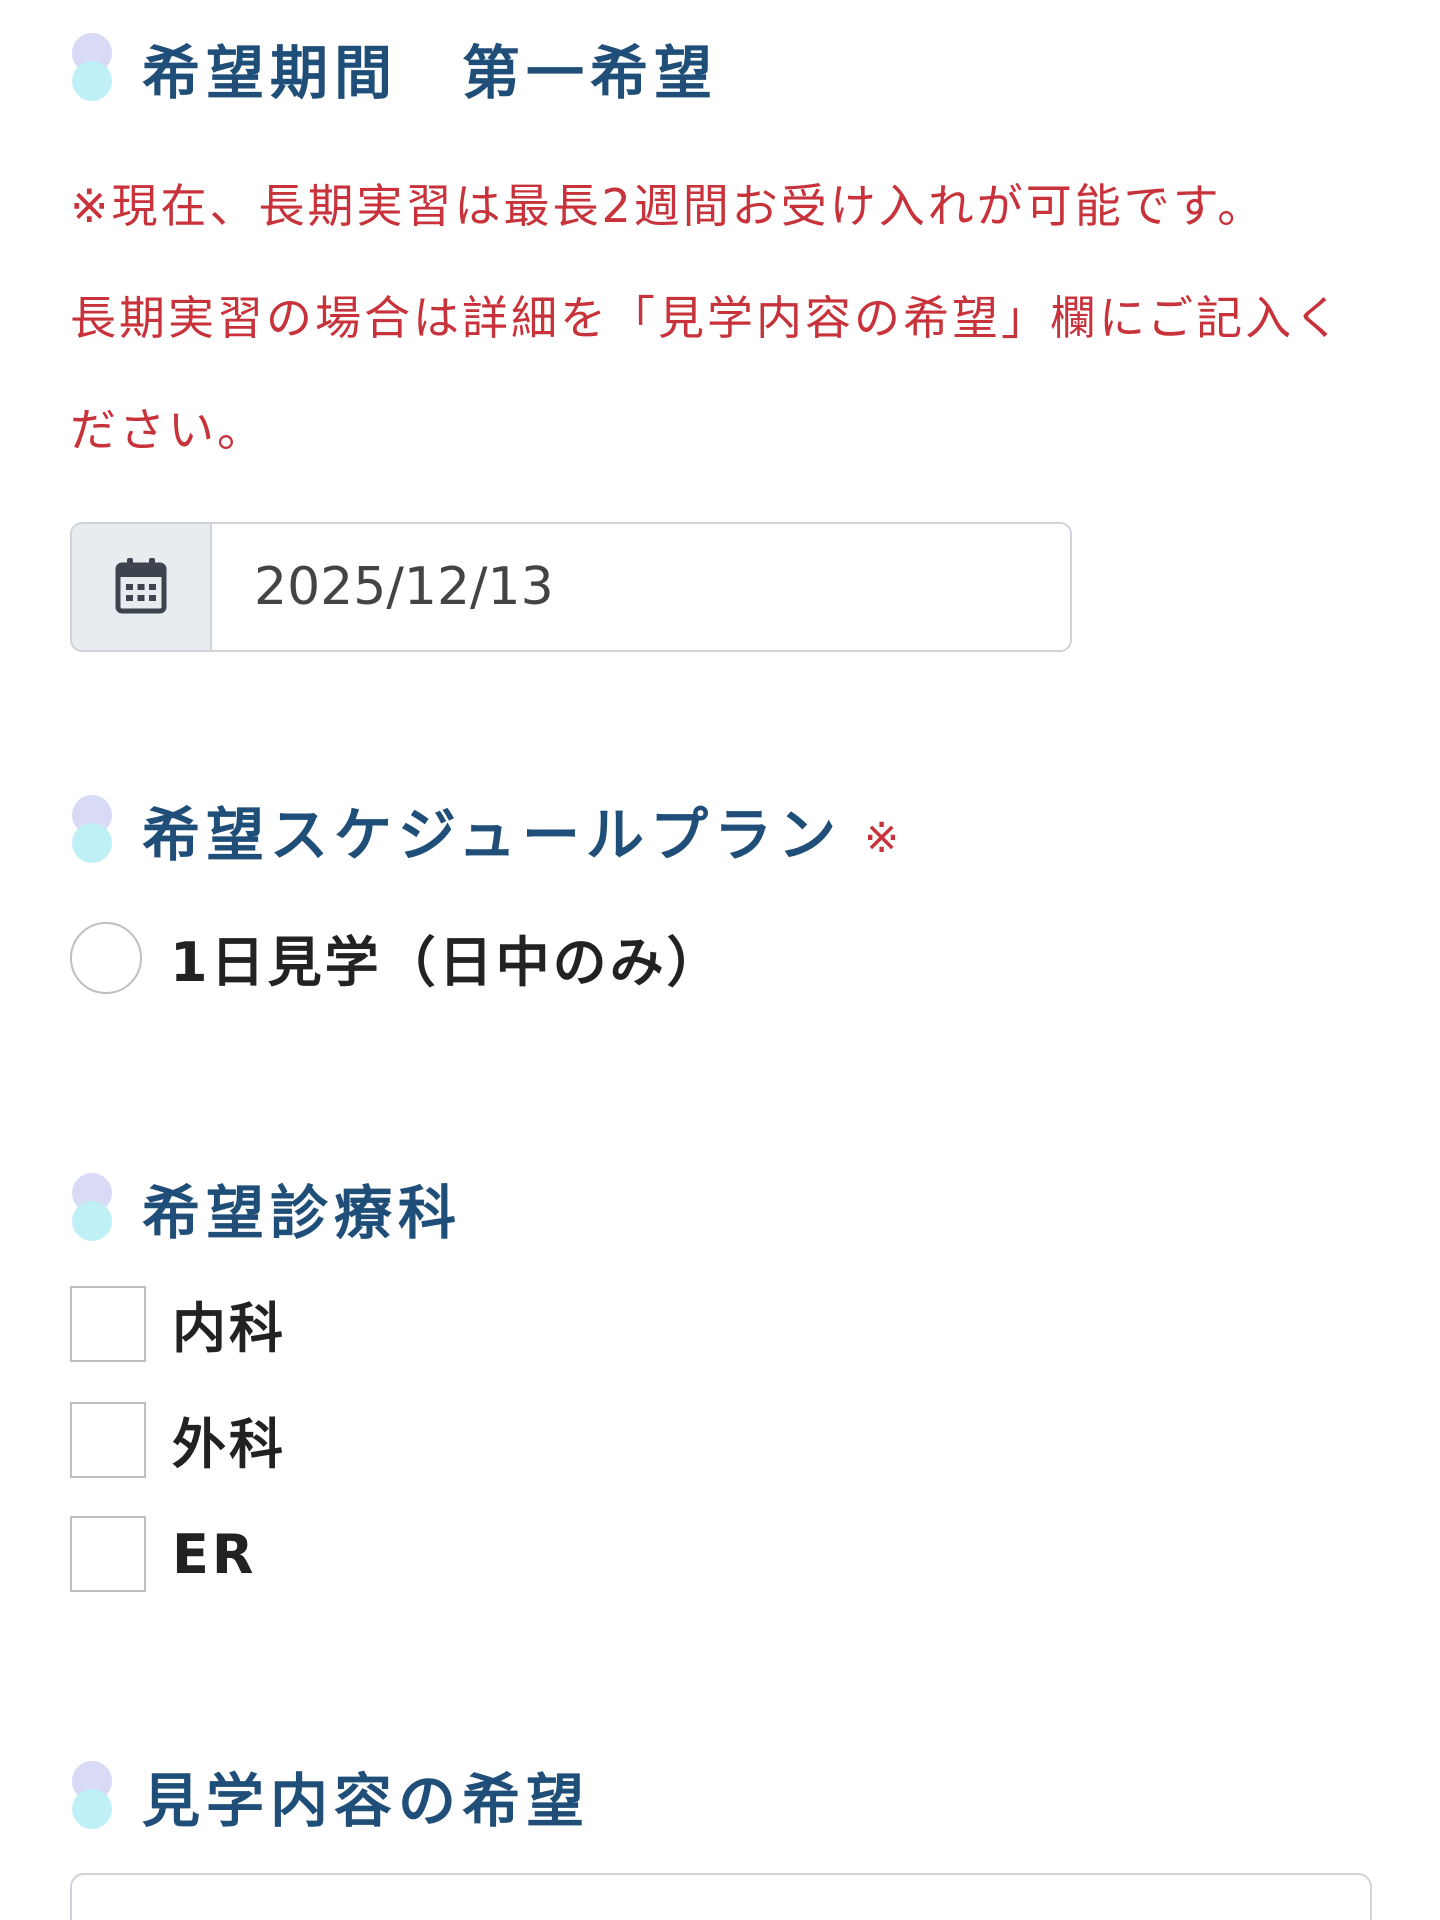 This screenshot has width=1440, height=1920. Describe the element at coordinates (492, 835) in the screenshot. I see `schedule-heading-text: 希望スケジュールプラン` at that location.